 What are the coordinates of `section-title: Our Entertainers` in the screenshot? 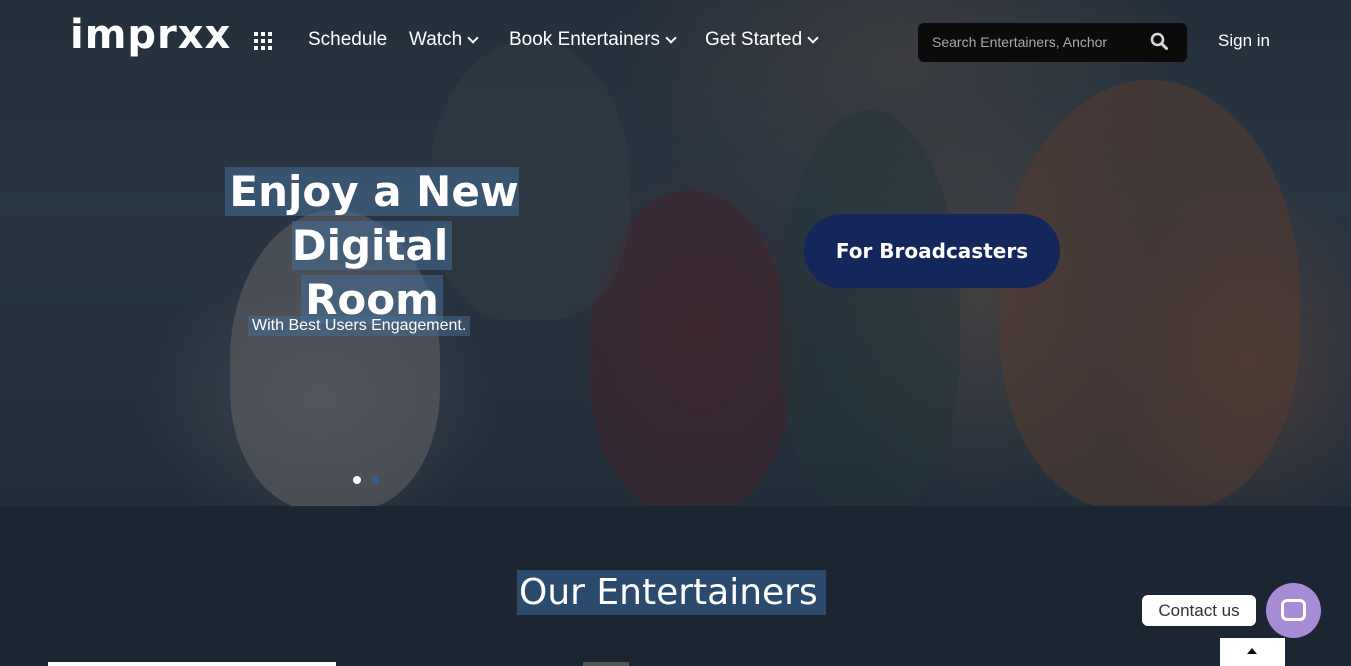 It's located at (671, 592).